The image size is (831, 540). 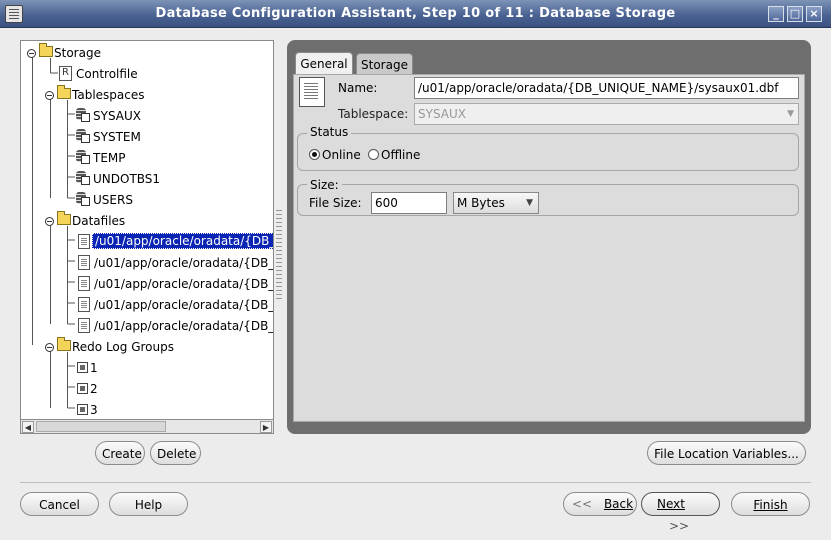 I want to click on scrollbar-thumb, so click(x=101, y=426).